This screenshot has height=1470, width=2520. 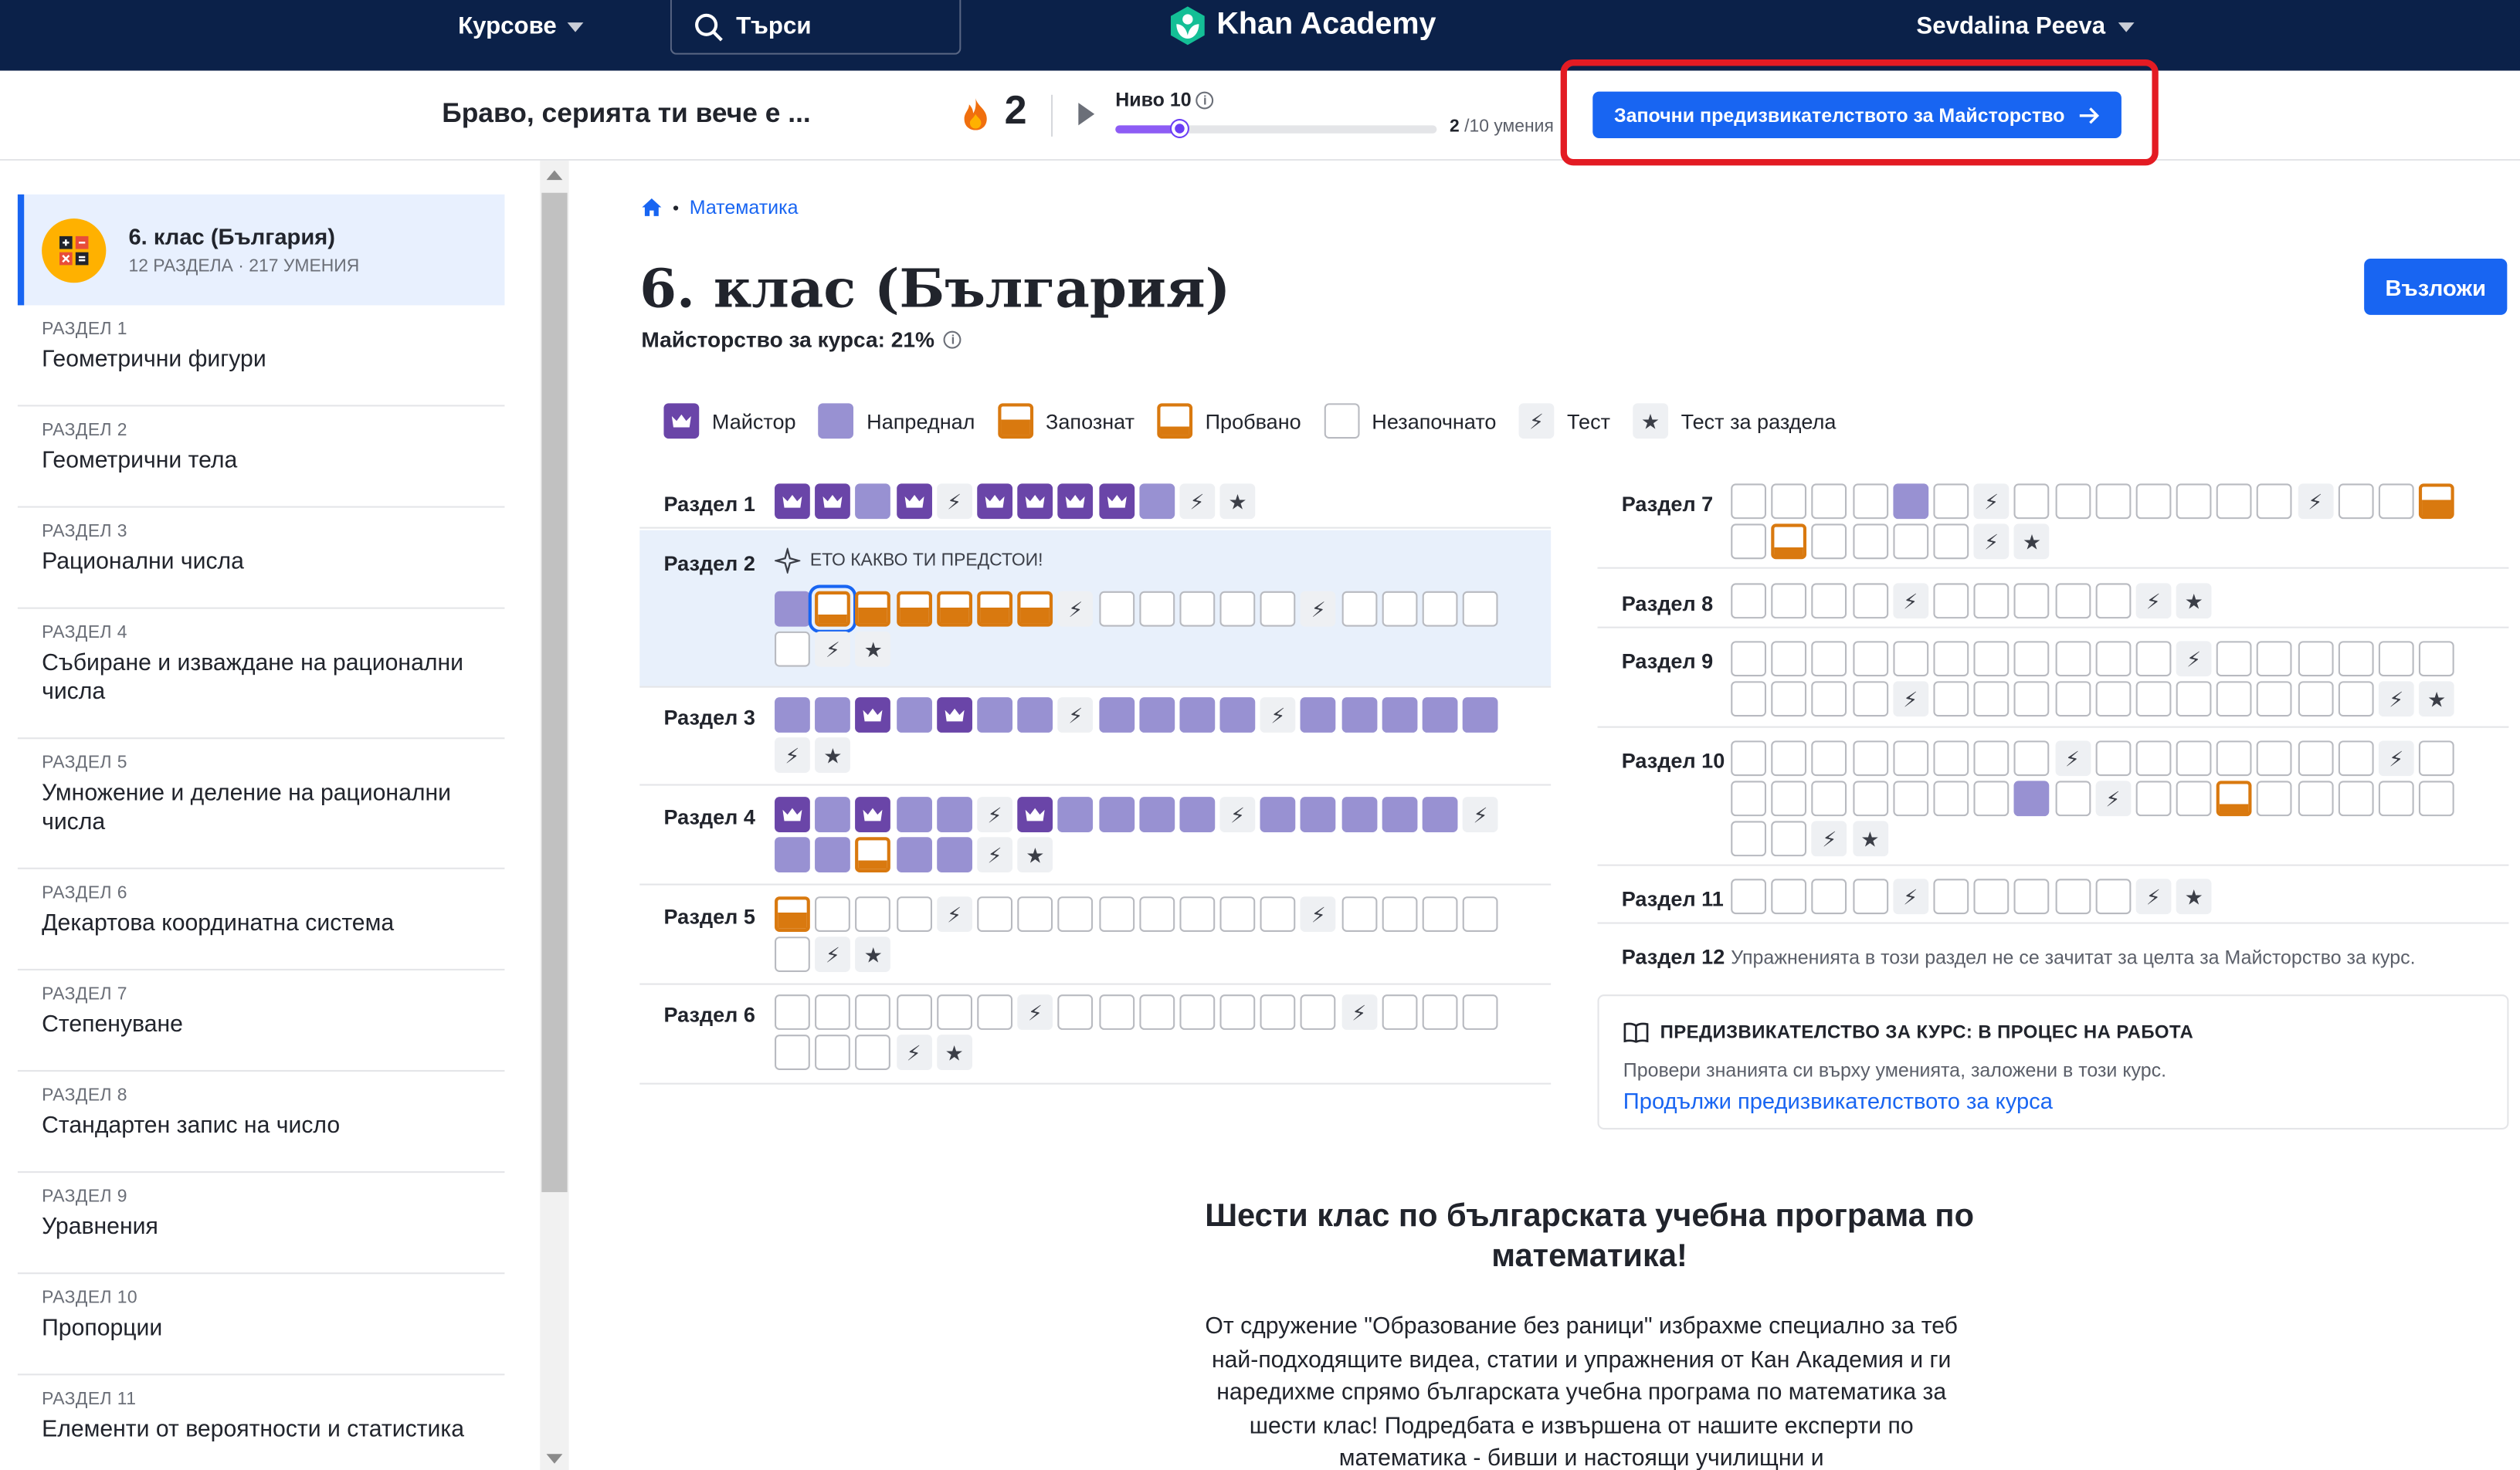 I want to click on scroll-up-arrow-icon, so click(x=554, y=175).